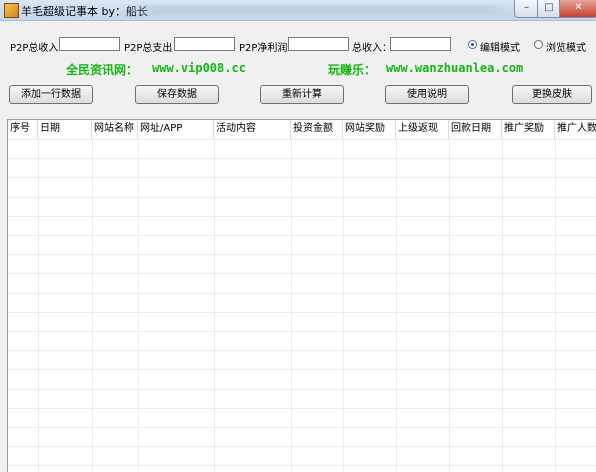 Image resolution: width=596 pixels, height=472 pixels. I want to click on column-header: 回款日期, so click(475, 129).